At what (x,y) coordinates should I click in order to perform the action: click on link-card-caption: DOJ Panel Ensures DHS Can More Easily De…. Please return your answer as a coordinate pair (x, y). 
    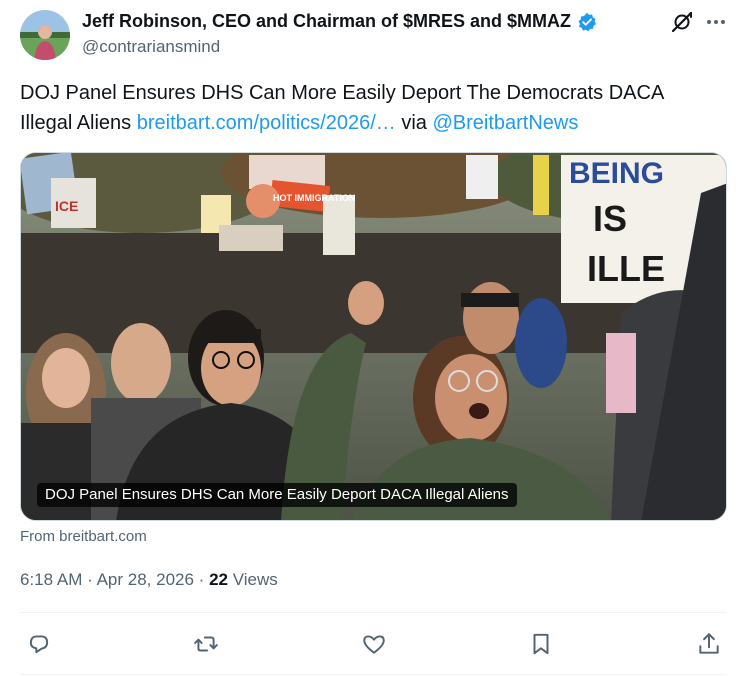
    Looking at the image, I should click on (277, 495).